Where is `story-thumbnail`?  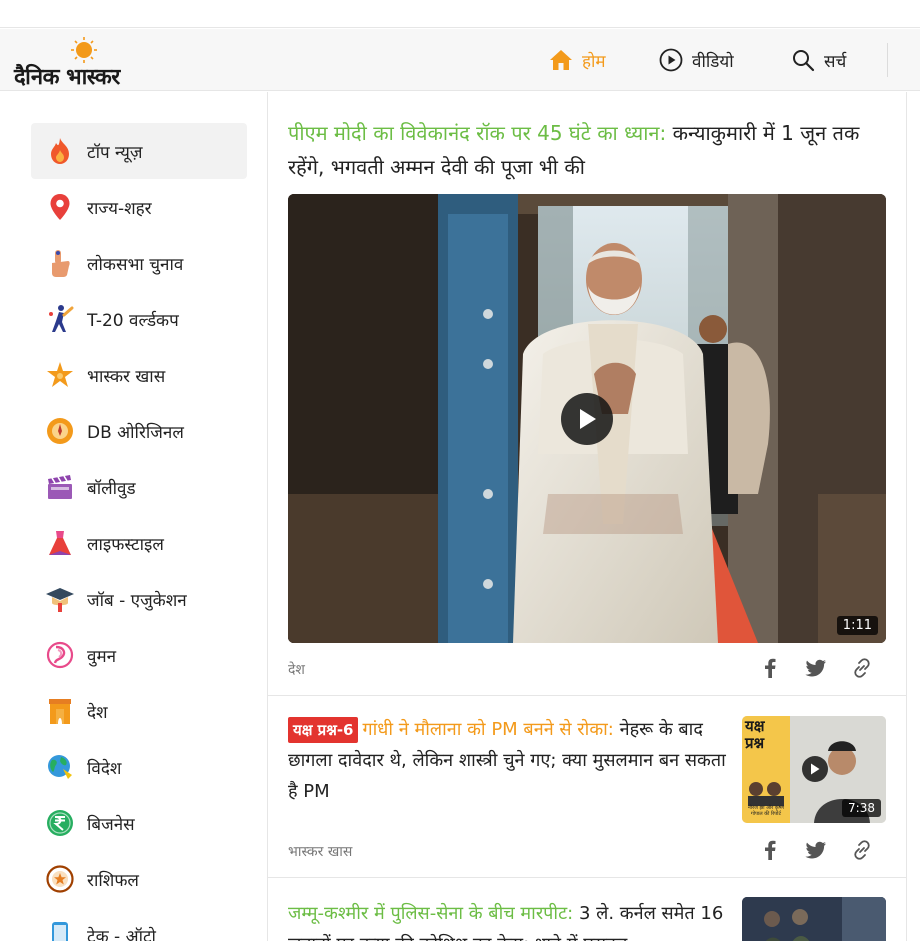
story-thumbnail is located at coordinates (814, 919).